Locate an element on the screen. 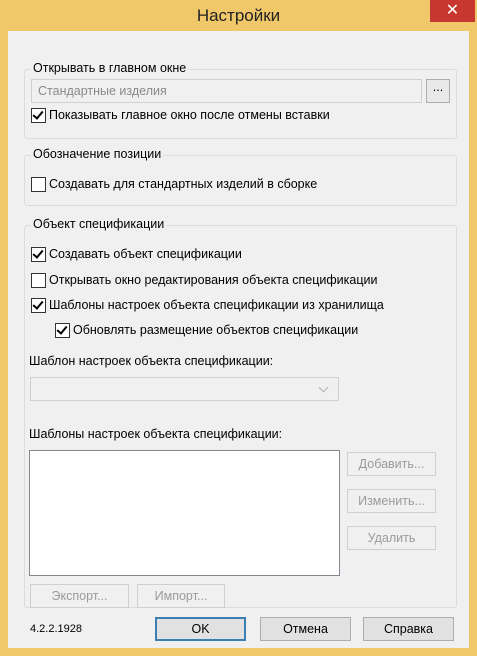  create-for-std-checkbox is located at coordinates (38, 184).